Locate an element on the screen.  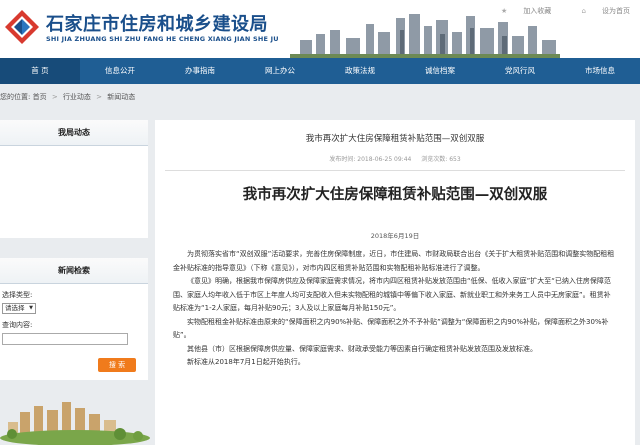
home-icon: ⌂ is located at coordinates (583, 11).